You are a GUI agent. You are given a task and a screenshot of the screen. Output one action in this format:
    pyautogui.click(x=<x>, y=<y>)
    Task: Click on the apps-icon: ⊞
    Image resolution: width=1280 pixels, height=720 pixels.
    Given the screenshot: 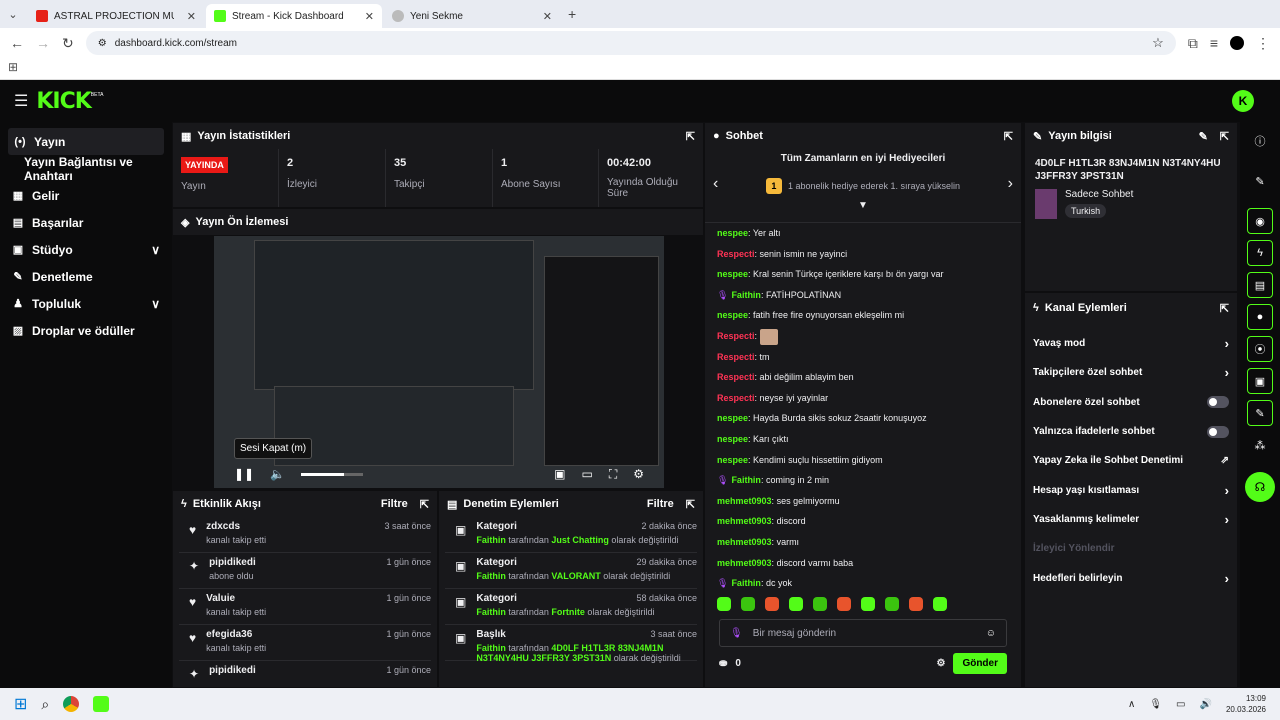 What is the action you would take?
    pyautogui.click(x=13, y=67)
    